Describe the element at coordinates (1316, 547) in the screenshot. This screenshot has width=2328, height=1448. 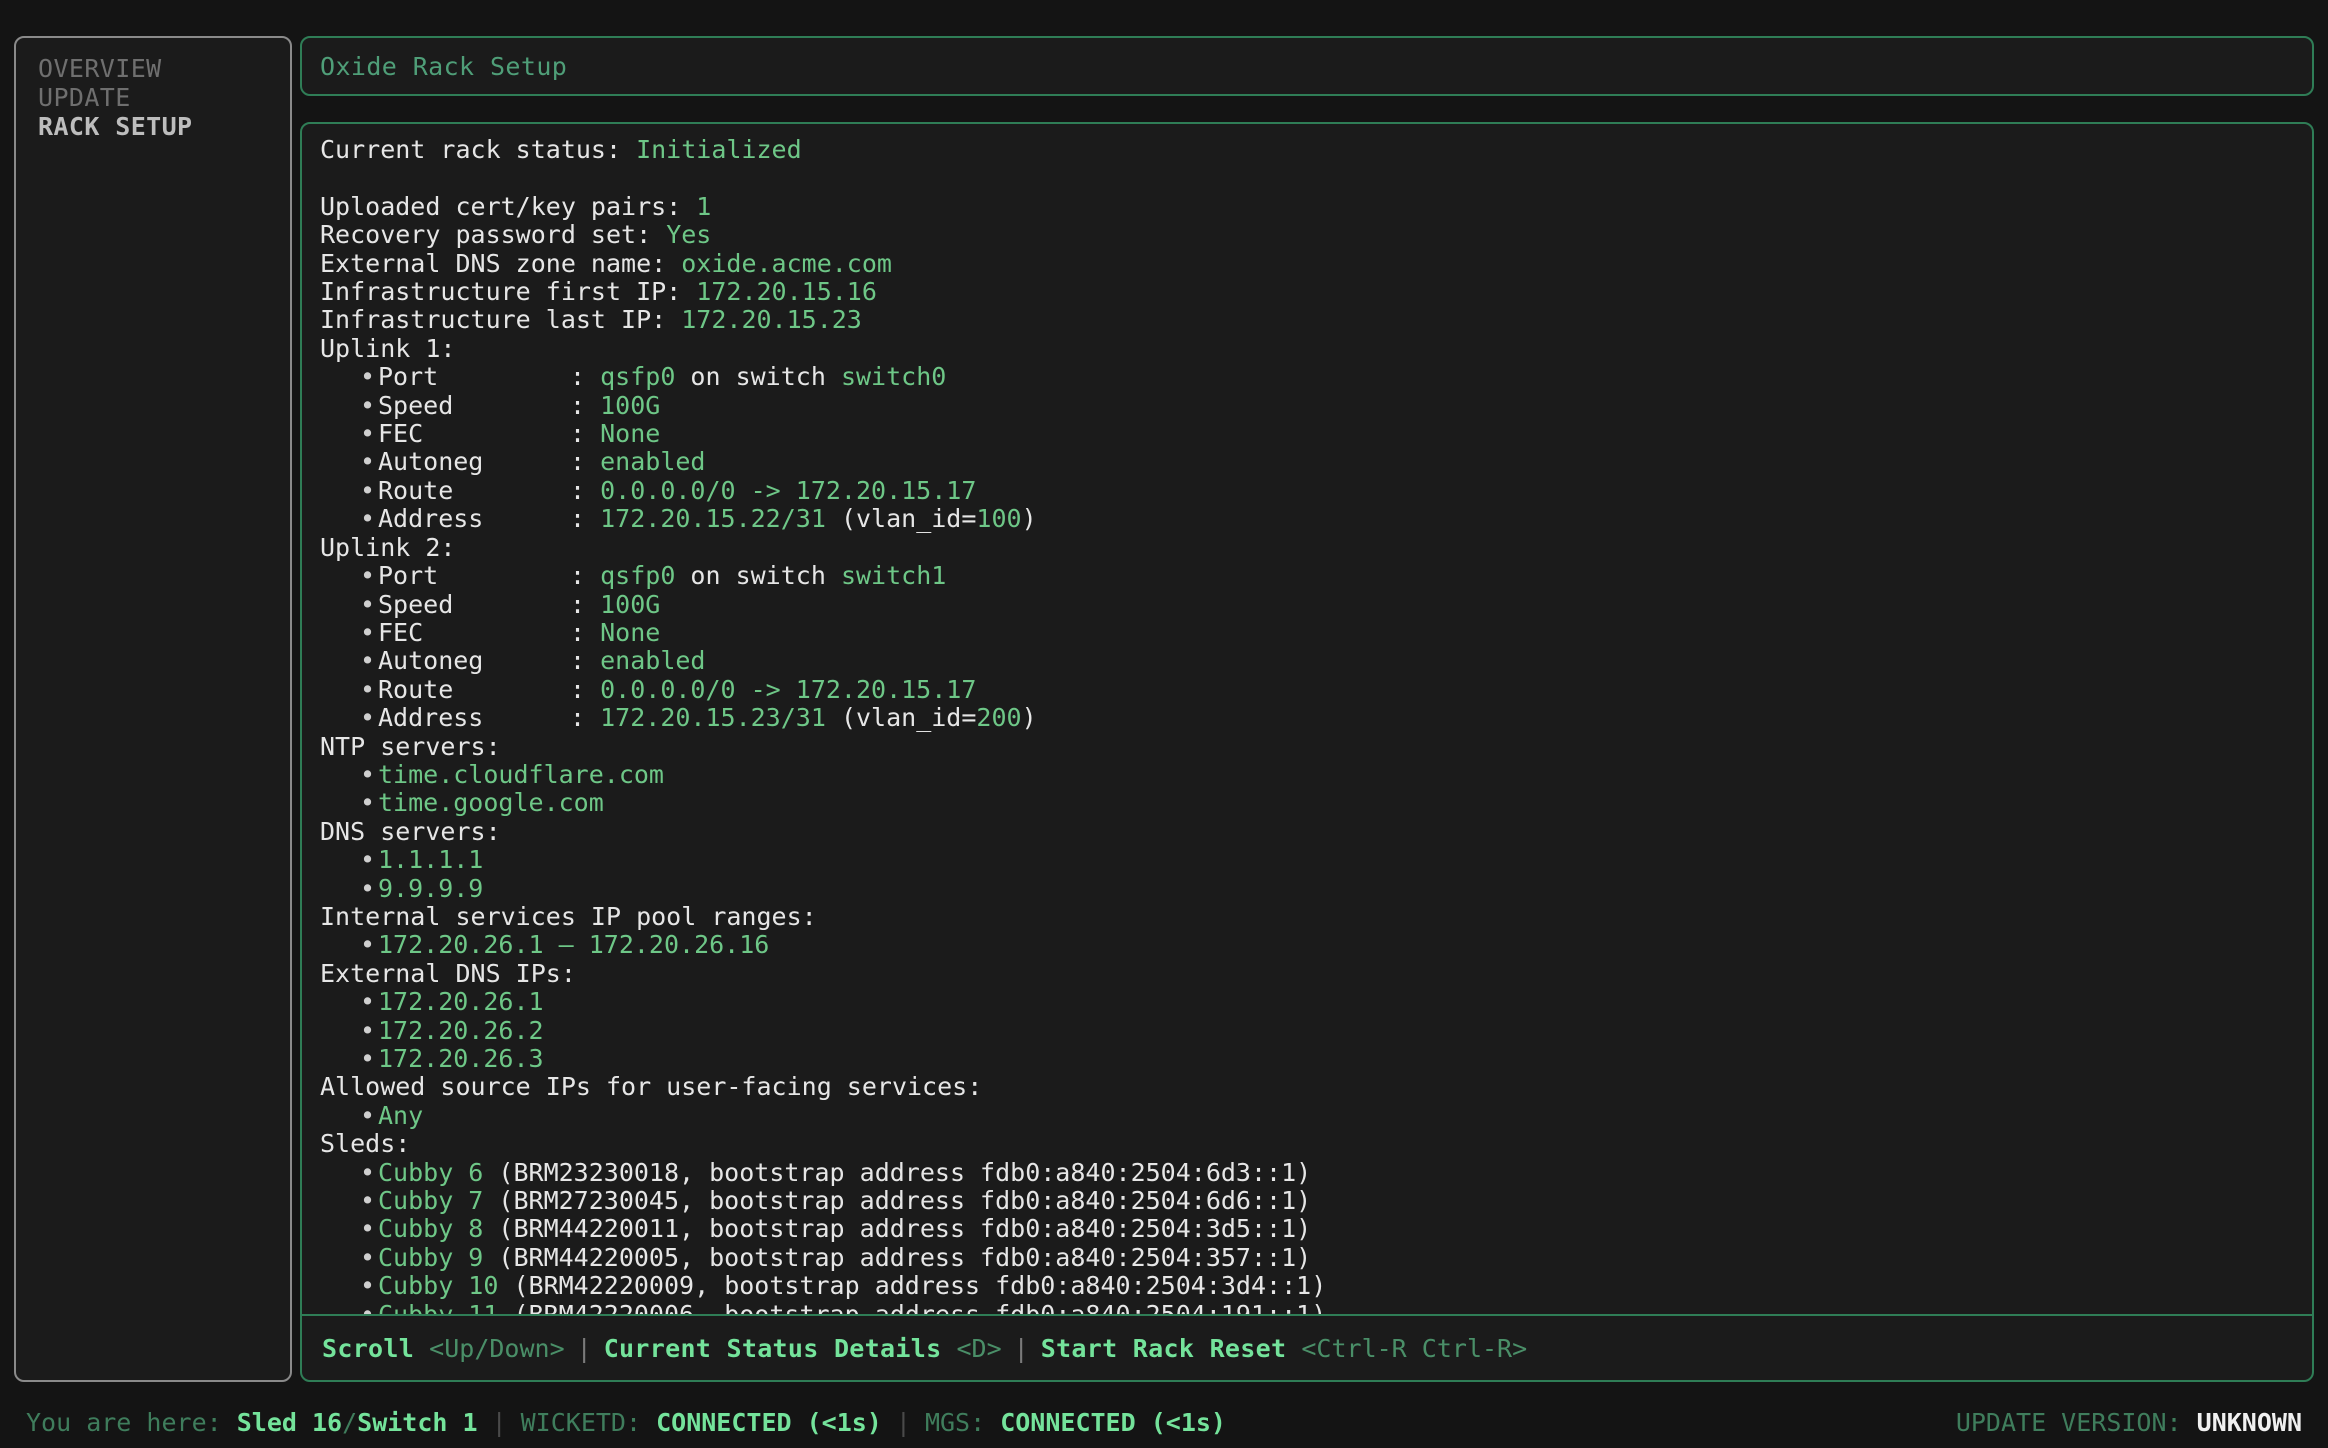
I see `uplink-heading: Uplink 2:` at that location.